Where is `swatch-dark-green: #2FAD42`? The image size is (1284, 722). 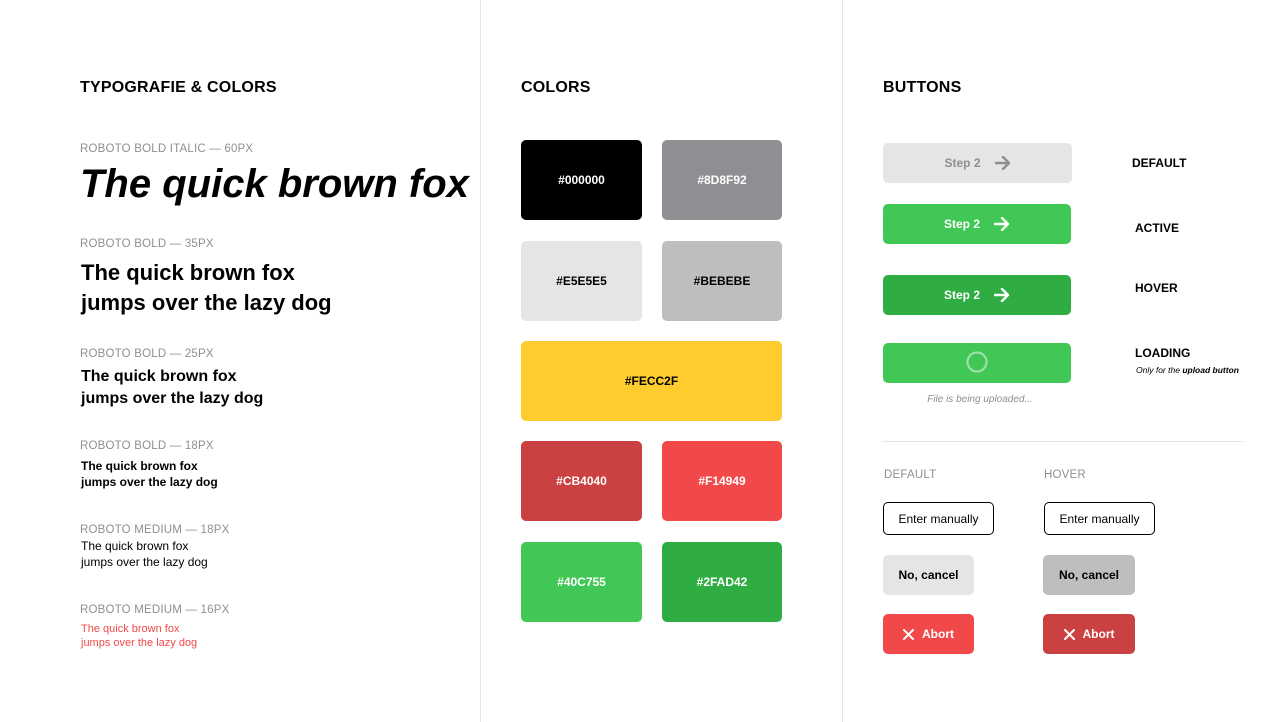 swatch-dark-green: #2FAD42 is located at coordinates (722, 582).